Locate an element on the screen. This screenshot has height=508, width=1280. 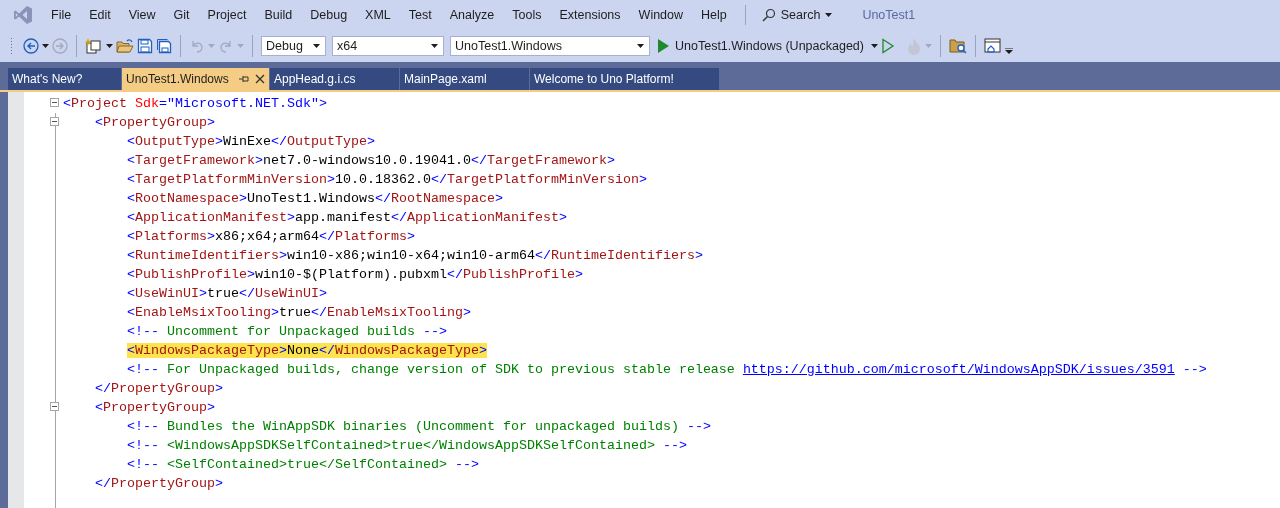
menu-item: Git is located at coordinates (181, 15).